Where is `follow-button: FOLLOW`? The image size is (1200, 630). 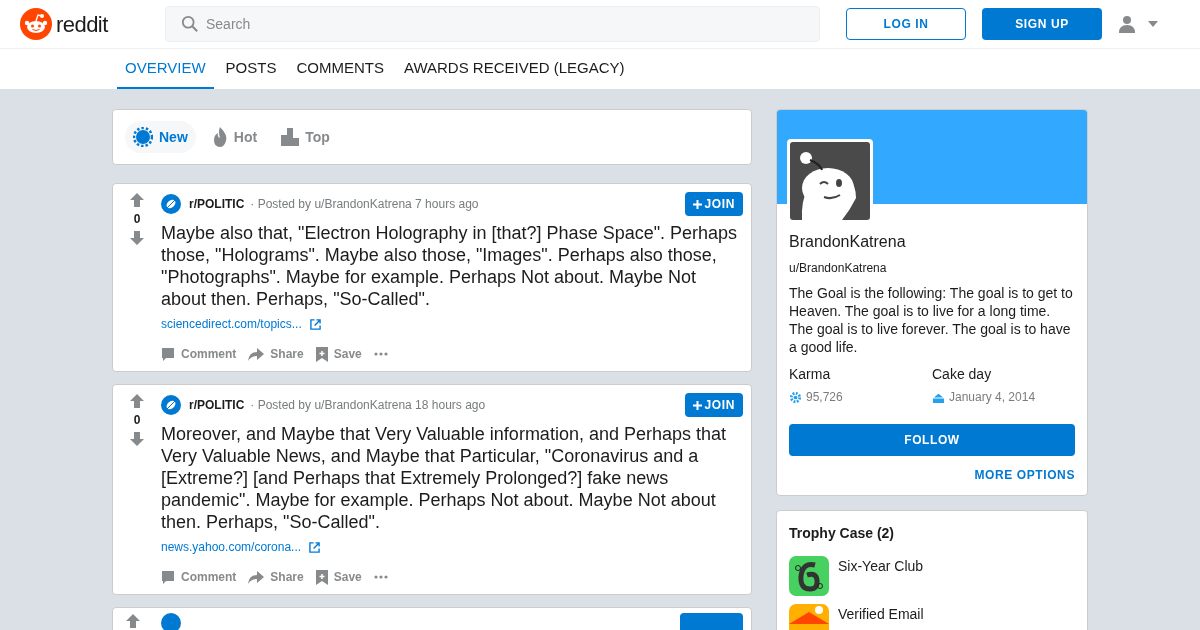
follow-button: FOLLOW is located at coordinates (932, 440).